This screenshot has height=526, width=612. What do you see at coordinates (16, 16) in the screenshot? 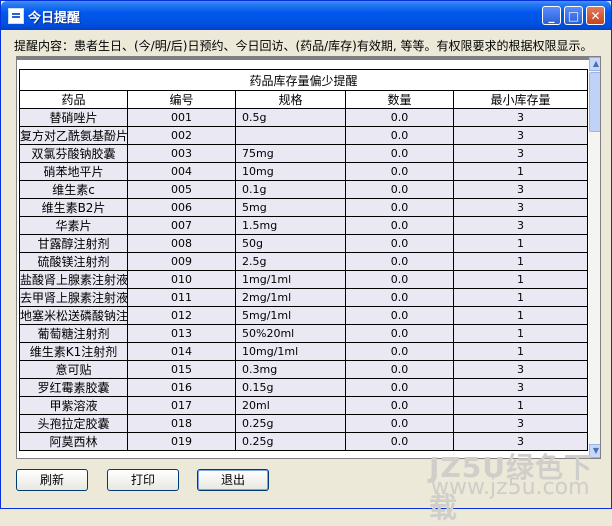
I see `window-icon` at bounding box center [16, 16].